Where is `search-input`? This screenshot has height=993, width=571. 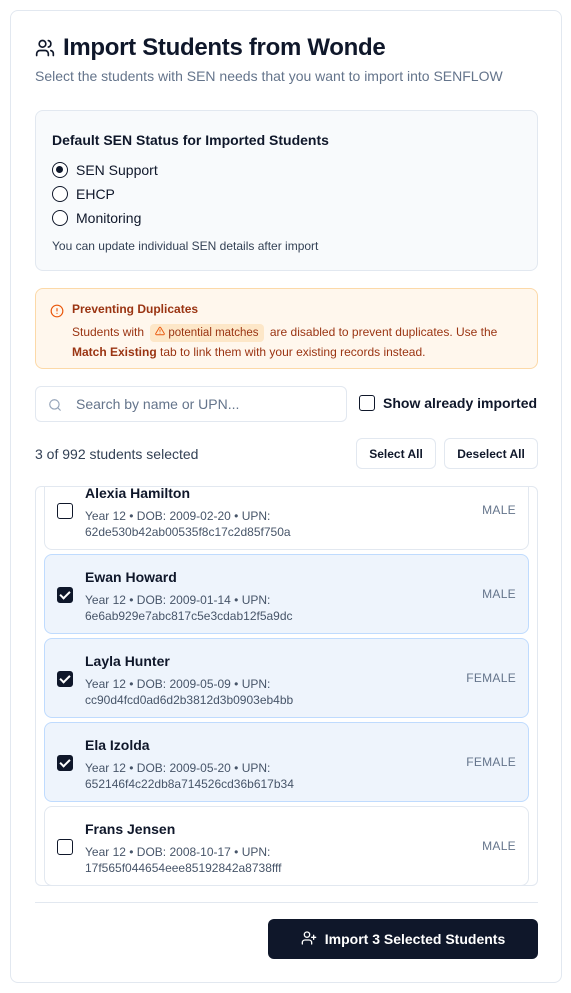
search-input is located at coordinates (207, 404).